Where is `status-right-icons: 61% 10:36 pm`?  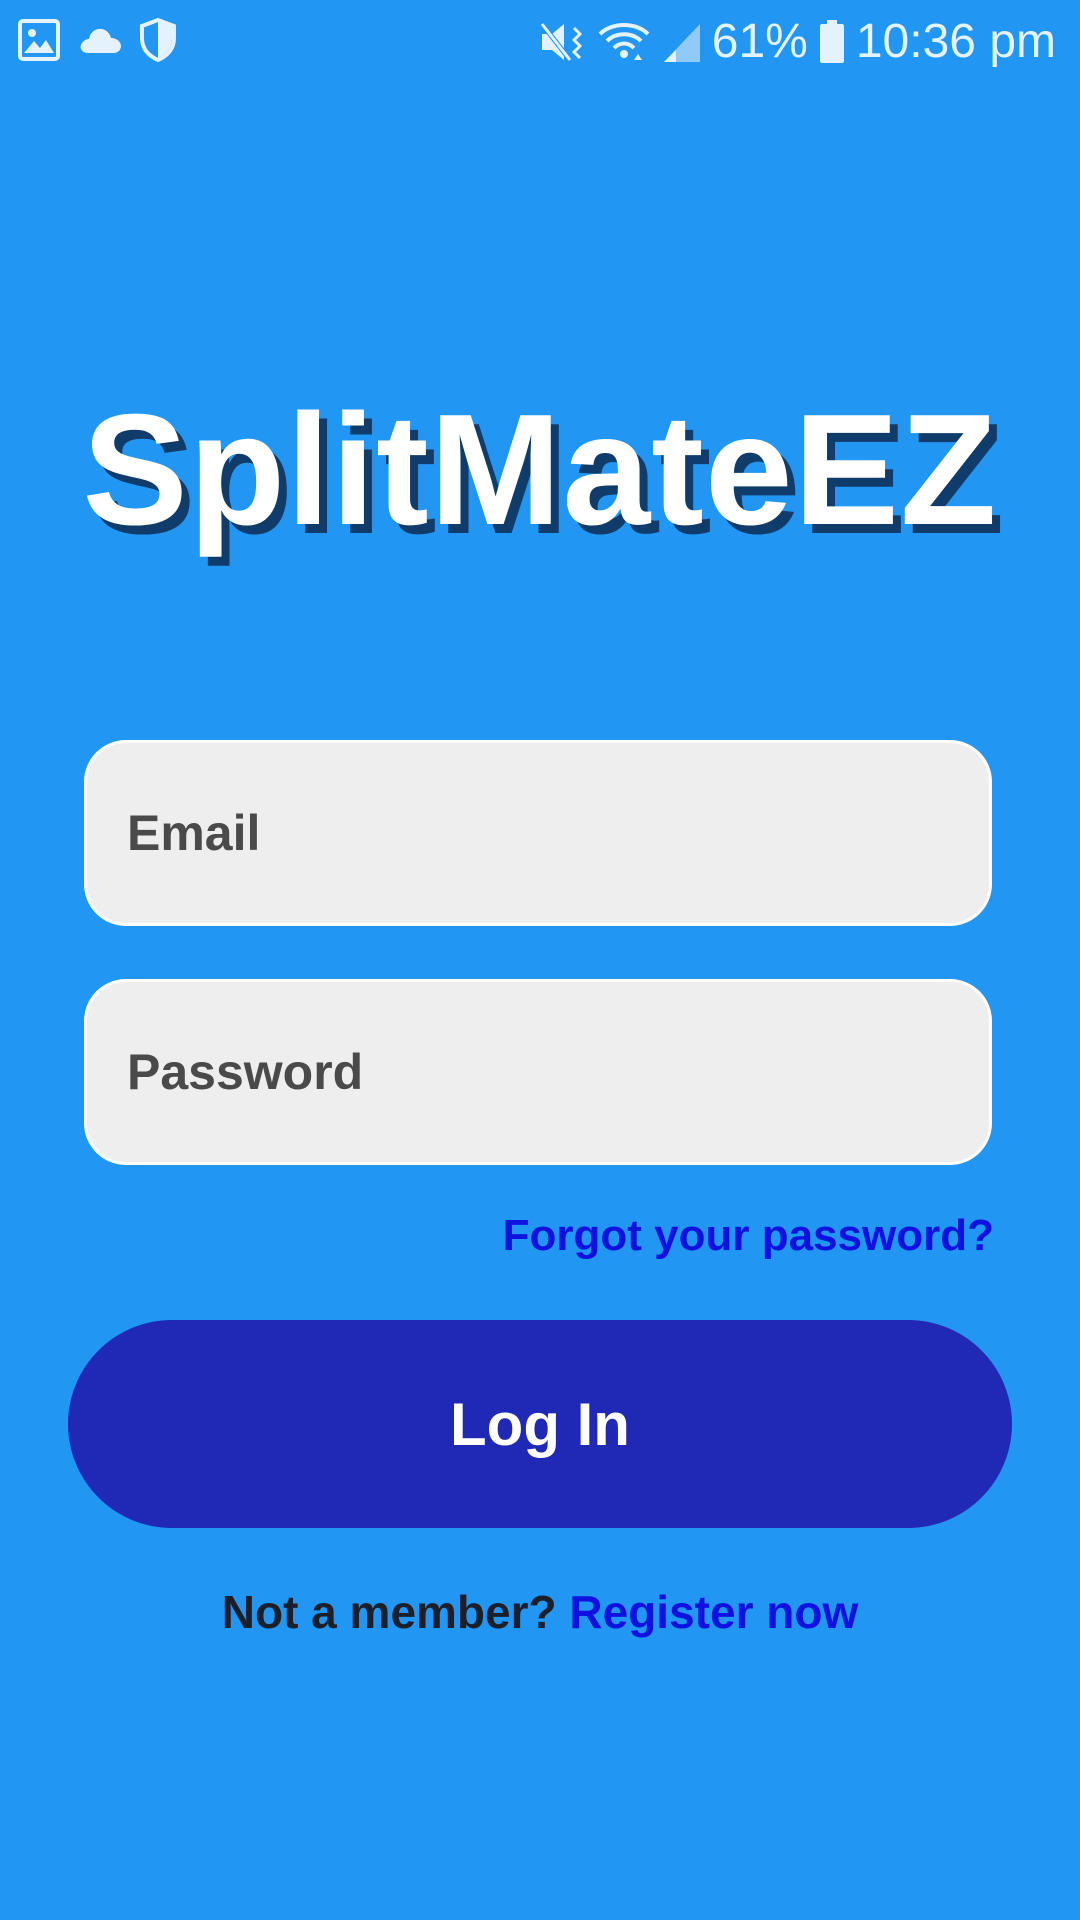
status-right-icons: 61% 10:36 pm is located at coordinates (797, 42).